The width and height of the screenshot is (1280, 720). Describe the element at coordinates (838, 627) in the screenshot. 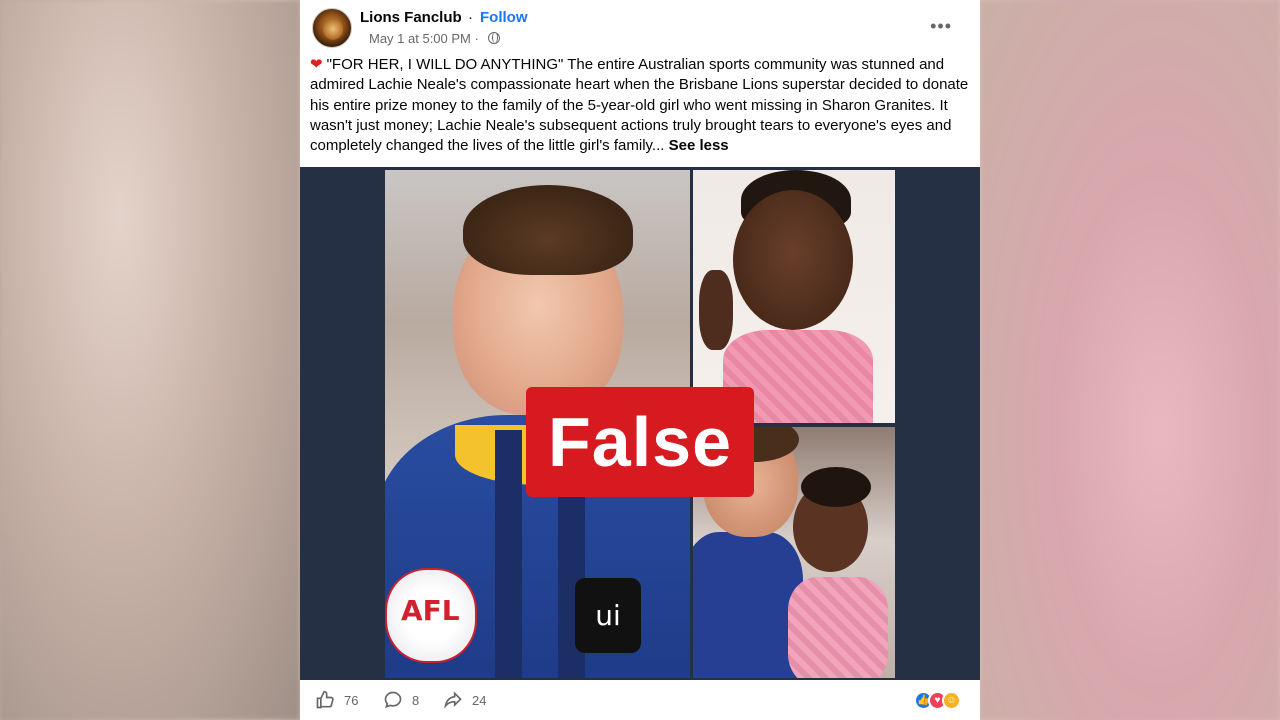

I see `hug-girl-dress` at that location.